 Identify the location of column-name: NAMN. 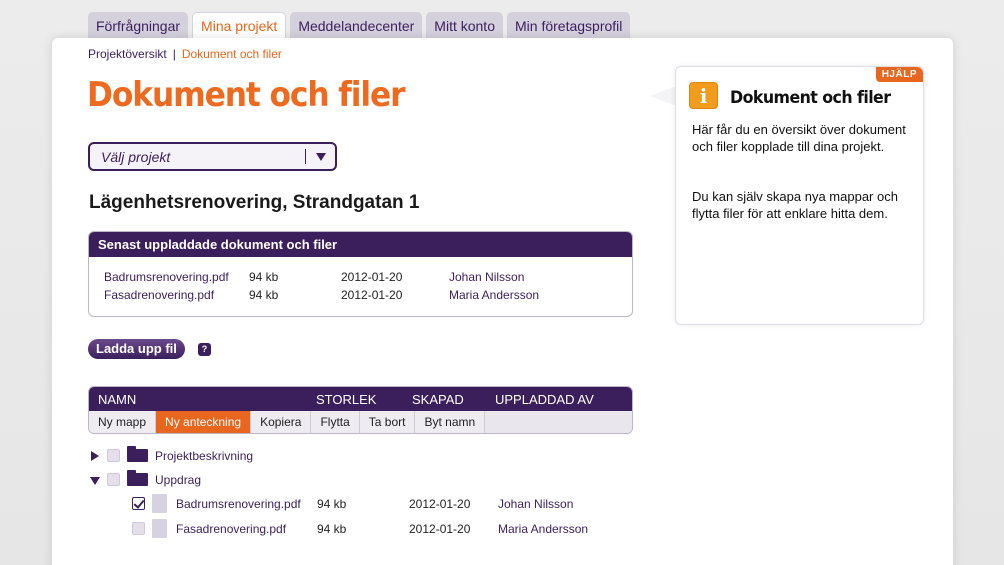
(117, 399).